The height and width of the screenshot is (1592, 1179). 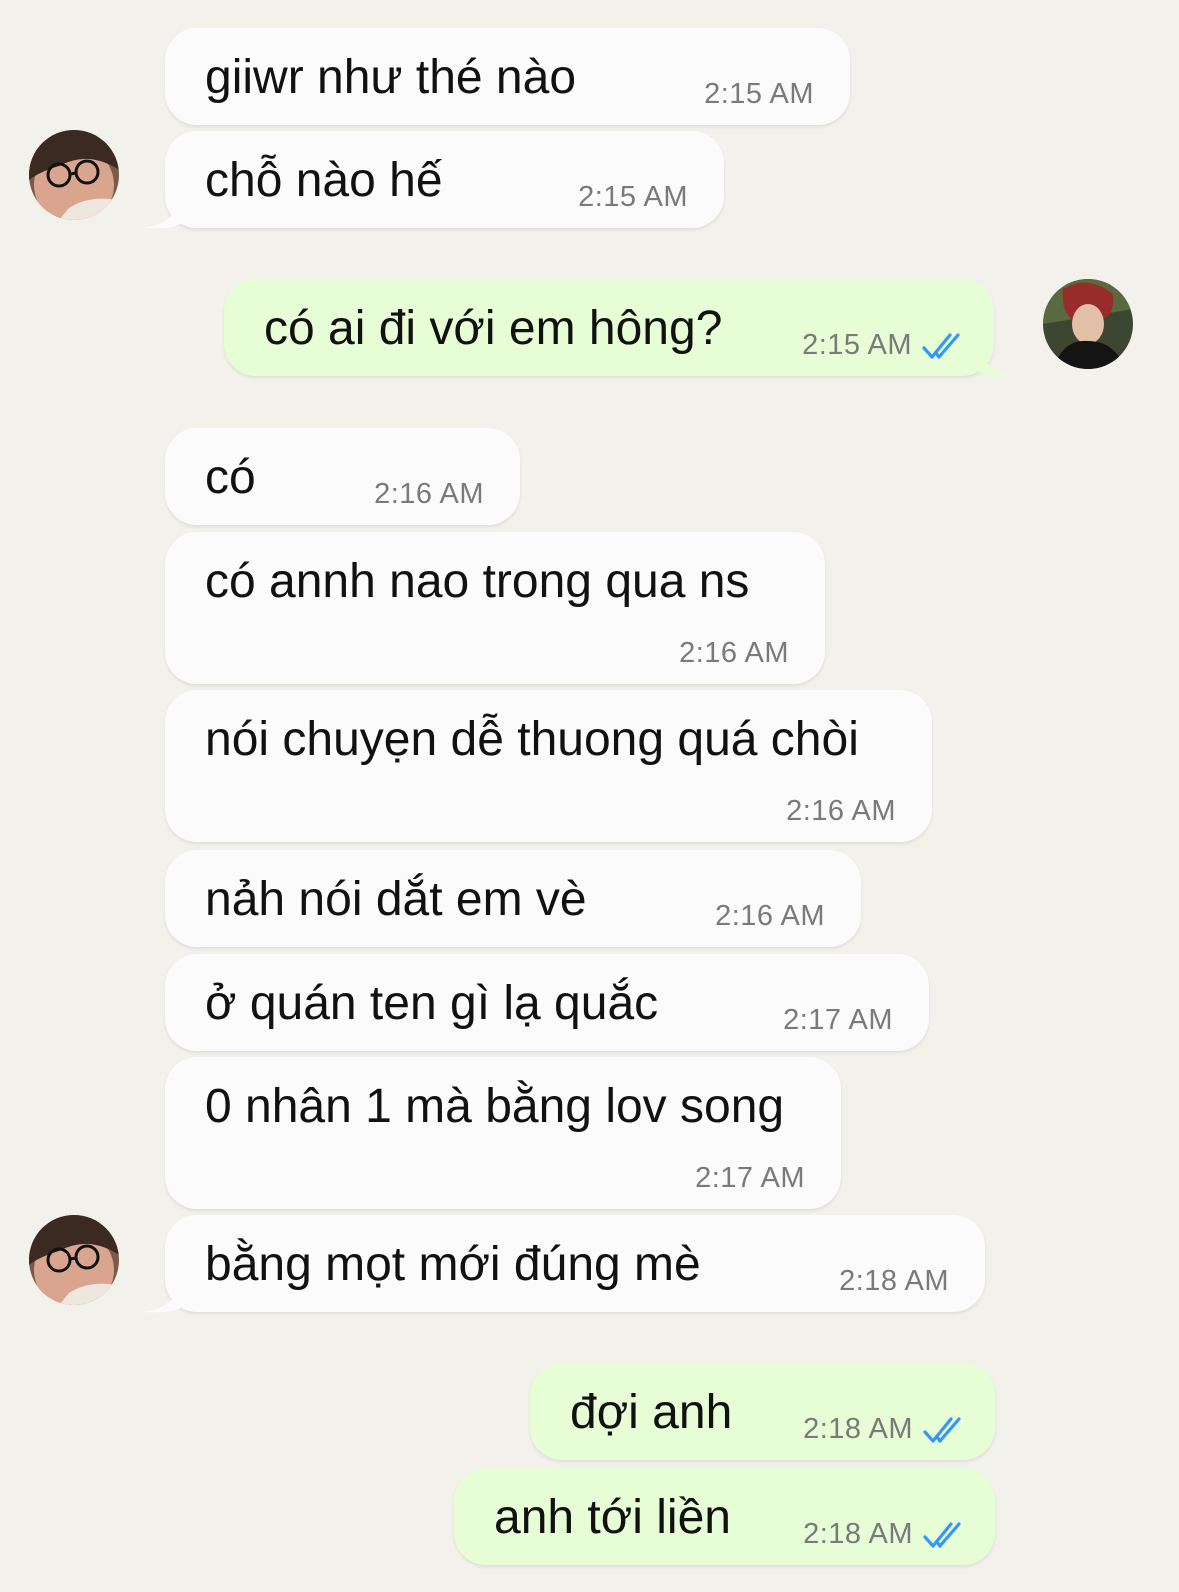 What do you see at coordinates (432, 1003) in the screenshot?
I see `message-text: ở quán ten gì lạ quắc` at bounding box center [432, 1003].